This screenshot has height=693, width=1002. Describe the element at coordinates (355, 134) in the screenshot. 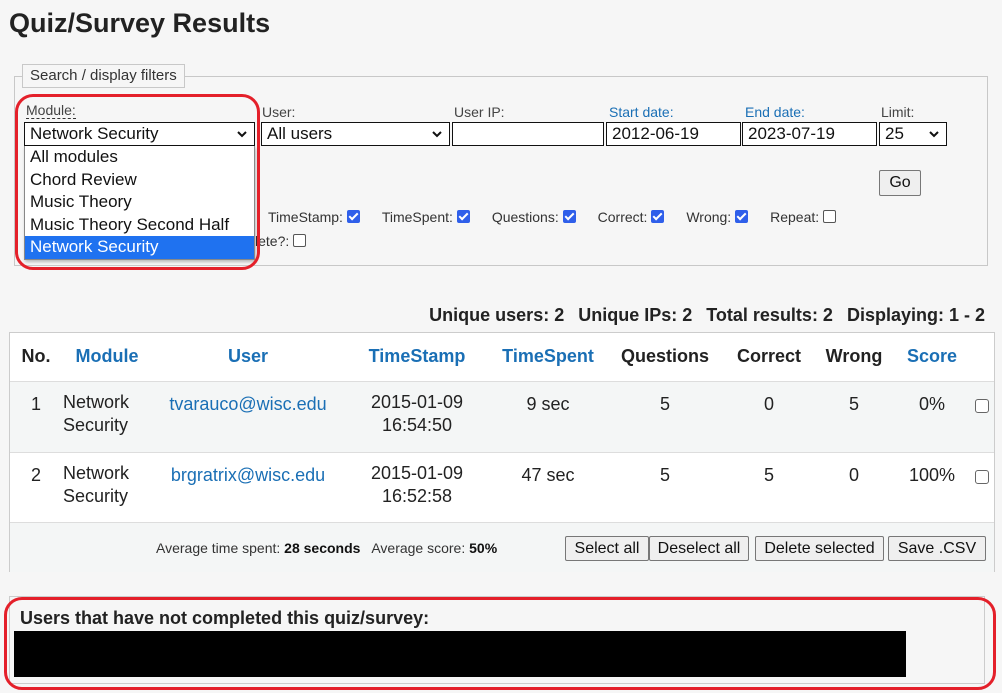

I see `user-select: All users` at that location.